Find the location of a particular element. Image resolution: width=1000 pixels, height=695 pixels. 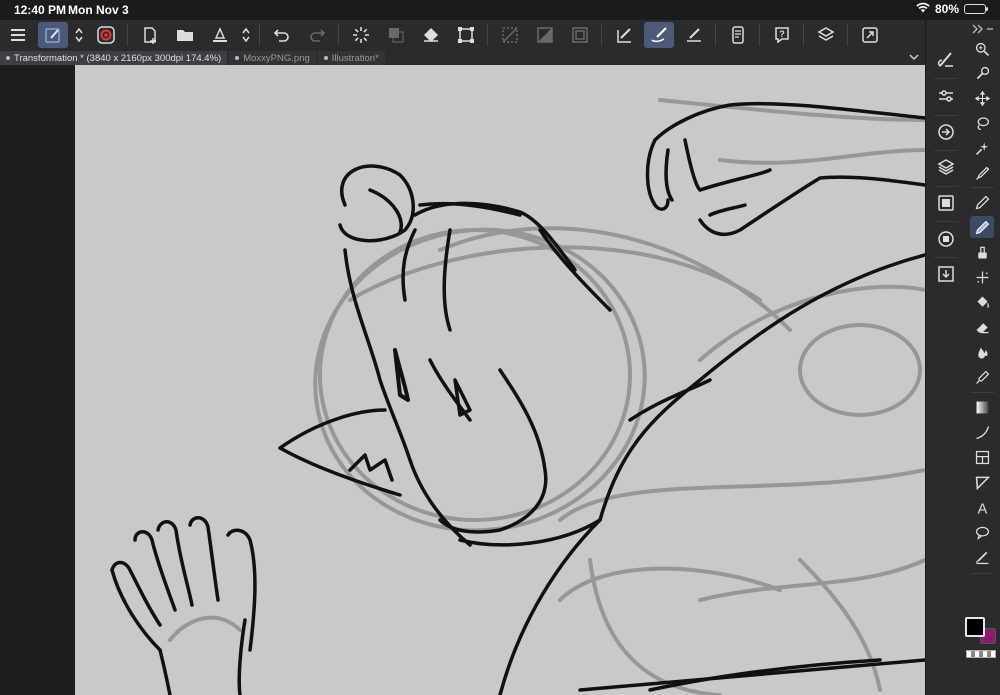

lasso-icon is located at coordinates (982, 73).